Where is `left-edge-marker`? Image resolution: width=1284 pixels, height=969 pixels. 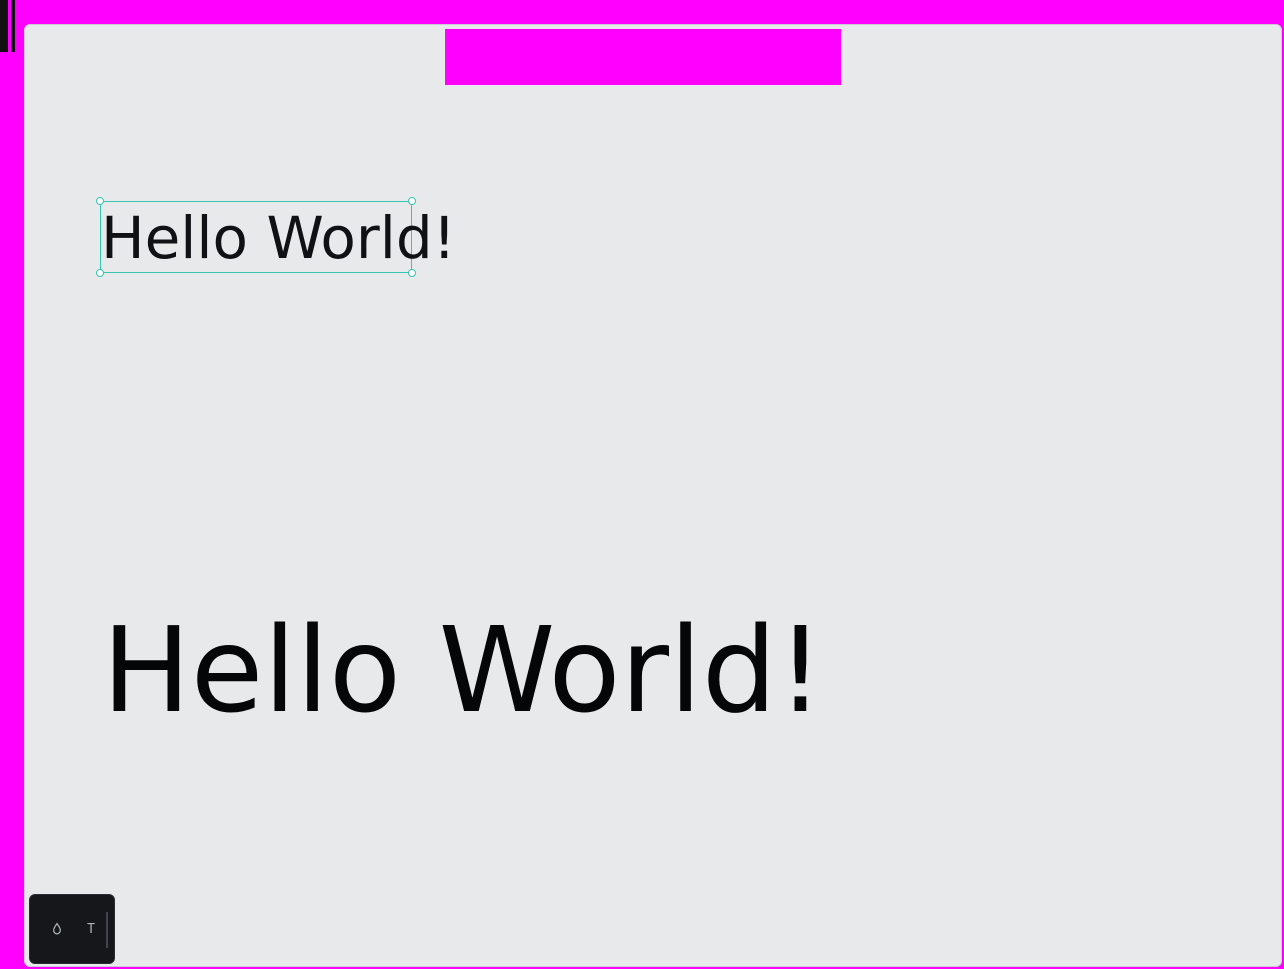 left-edge-marker is located at coordinates (7, 26).